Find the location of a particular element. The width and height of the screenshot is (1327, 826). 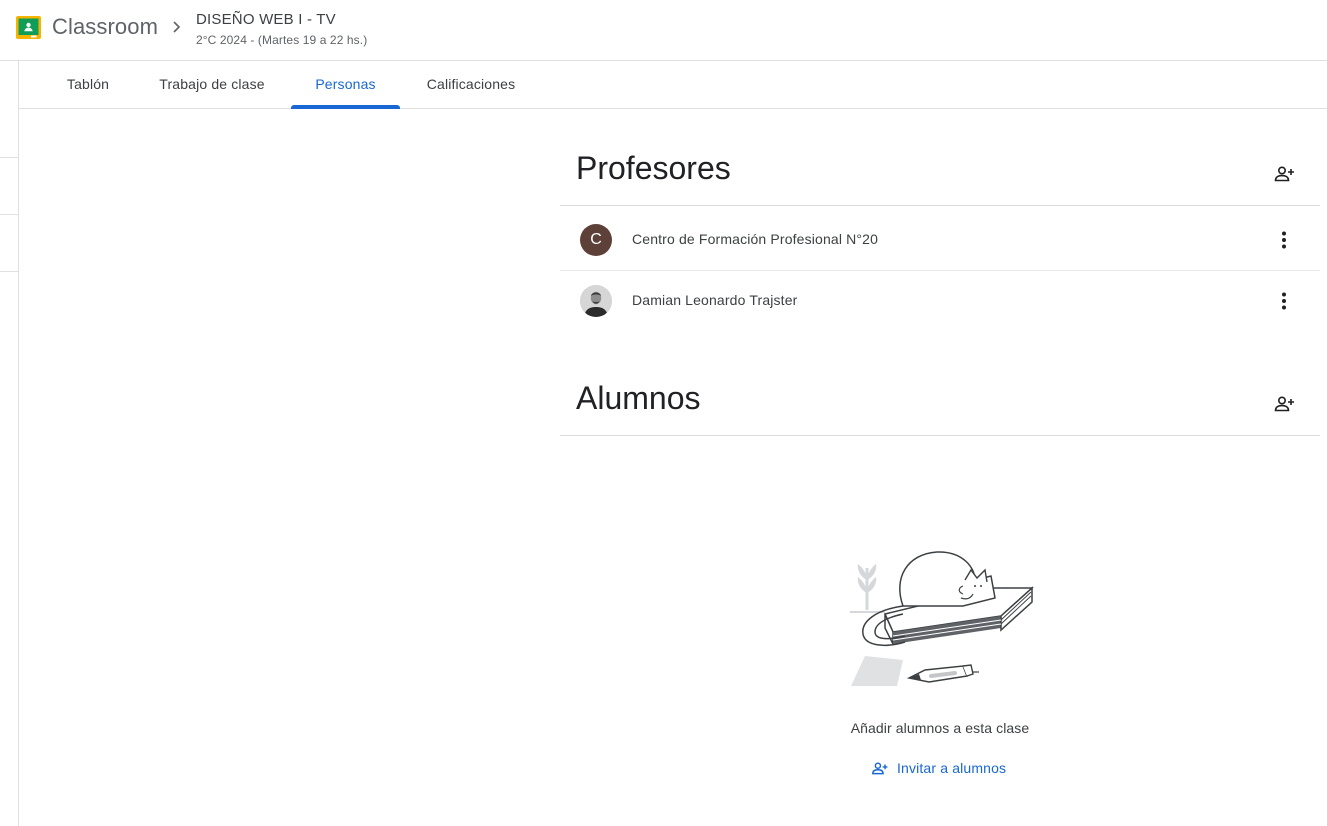

add-teacher-button is located at coordinates (1284, 174).